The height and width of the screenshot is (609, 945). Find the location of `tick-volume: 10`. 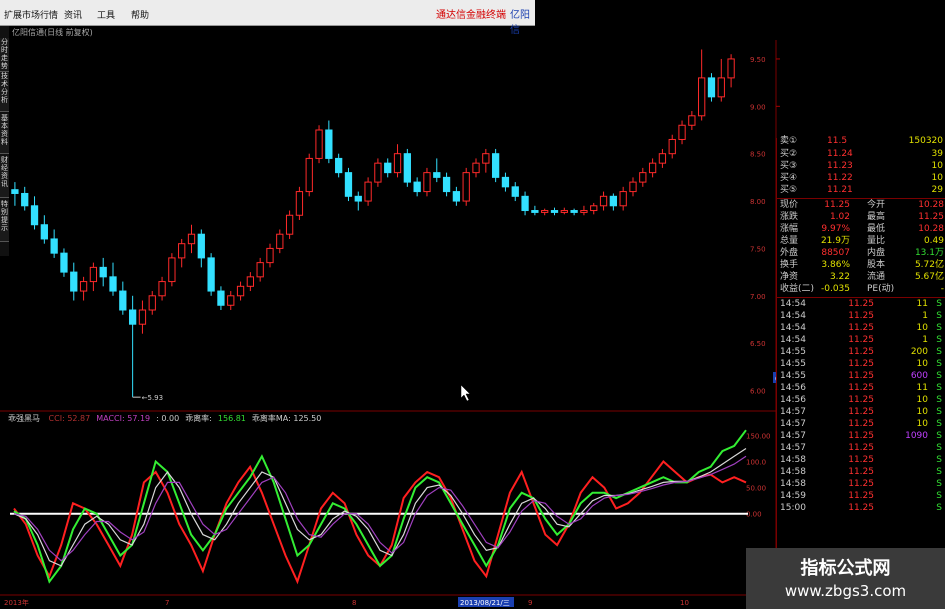

tick-volume: 10 is located at coordinates (922, 364).